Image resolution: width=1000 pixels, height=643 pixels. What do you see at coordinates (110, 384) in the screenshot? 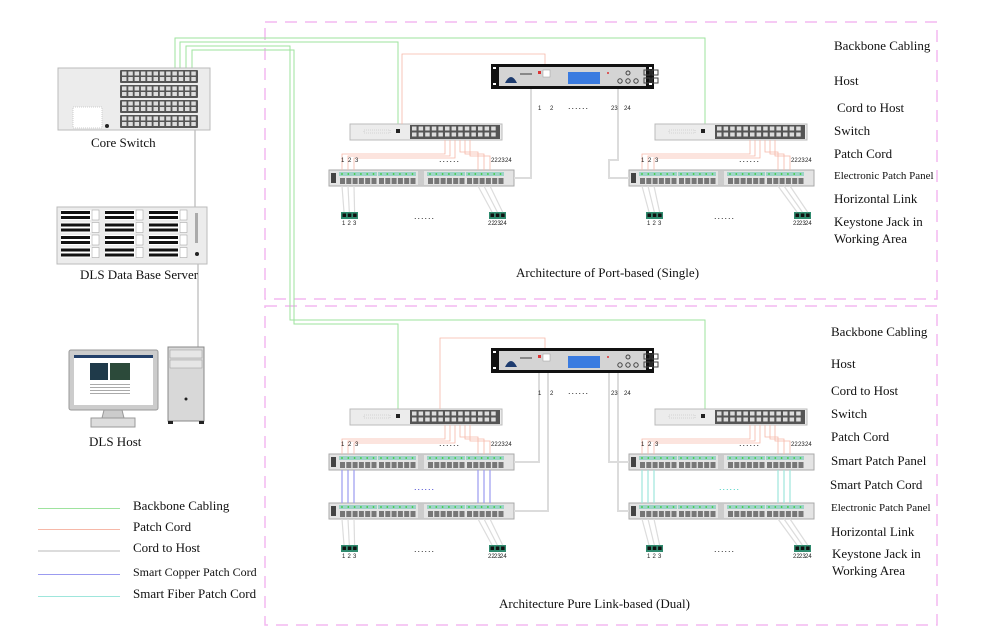
I see `screen-text` at bounding box center [110, 384].